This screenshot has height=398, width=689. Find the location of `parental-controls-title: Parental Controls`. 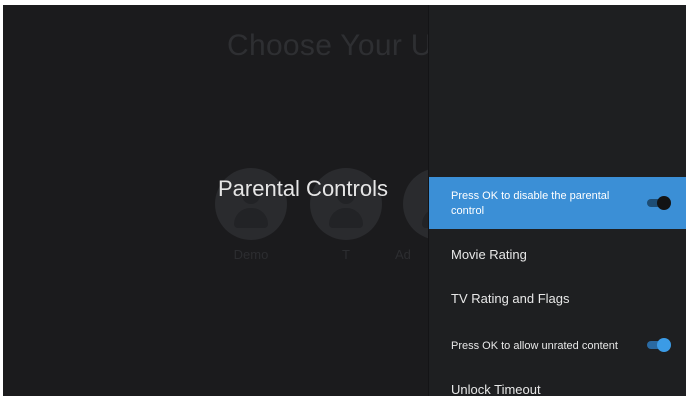

parental-controls-title: Parental Controls is located at coordinates (303, 188).